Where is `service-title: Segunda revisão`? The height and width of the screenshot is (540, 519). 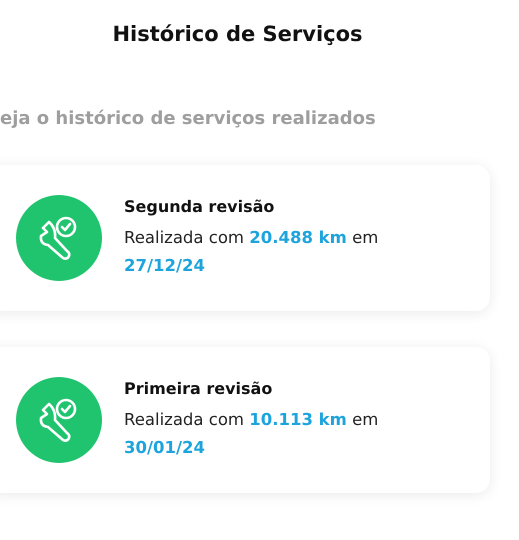 service-title: Segunda revisão is located at coordinates (200, 206).